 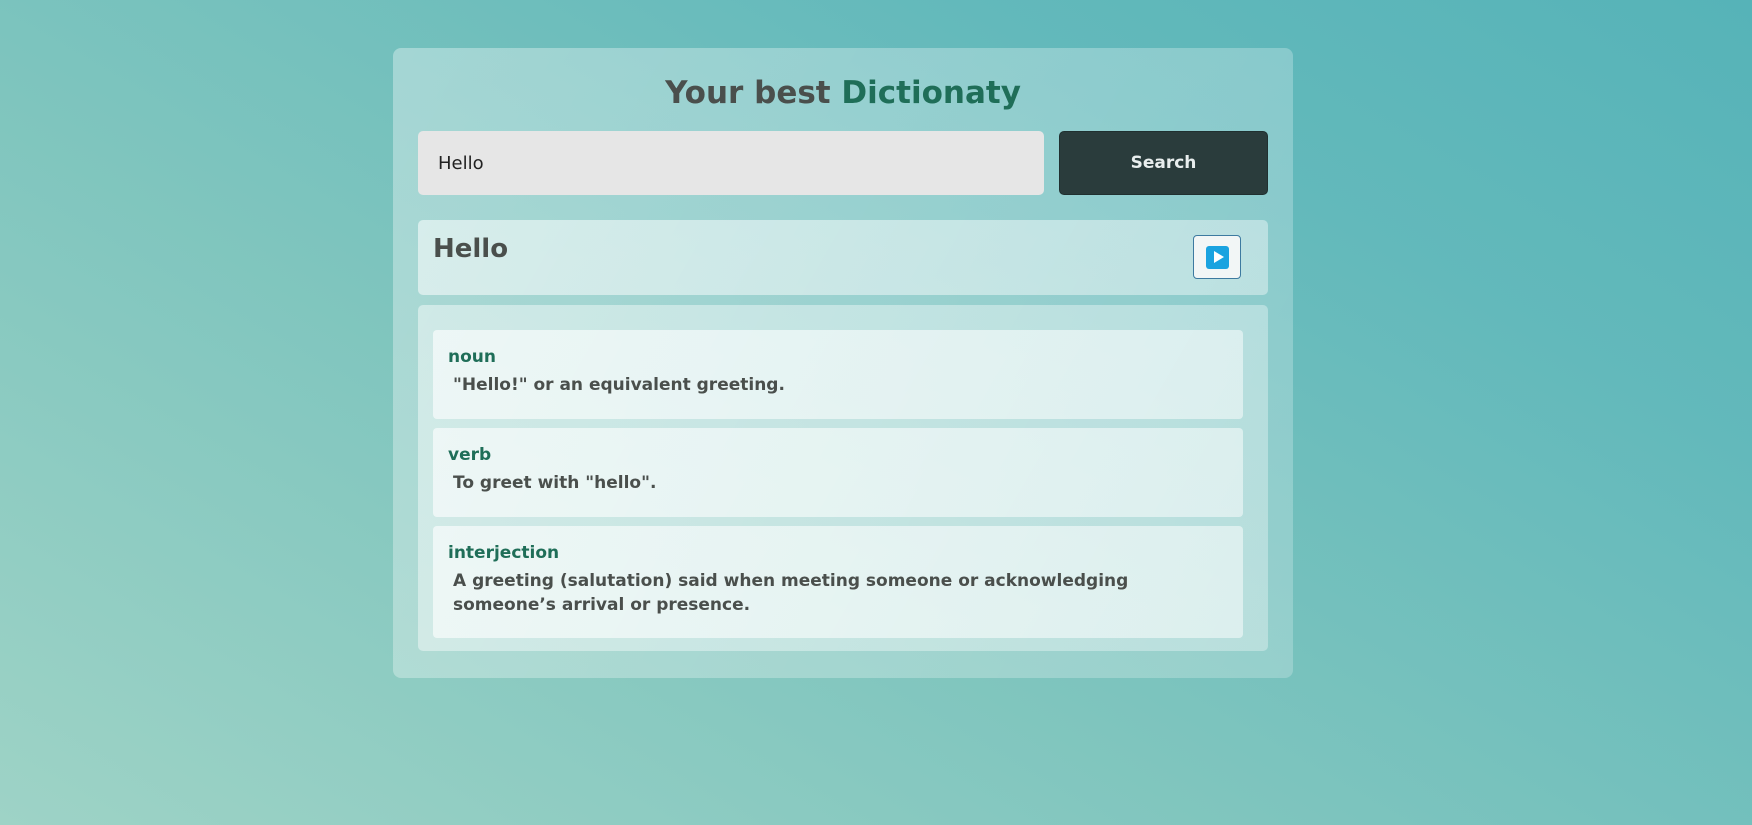 I want to click on play-audio-button, so click(x=1217, y=257).